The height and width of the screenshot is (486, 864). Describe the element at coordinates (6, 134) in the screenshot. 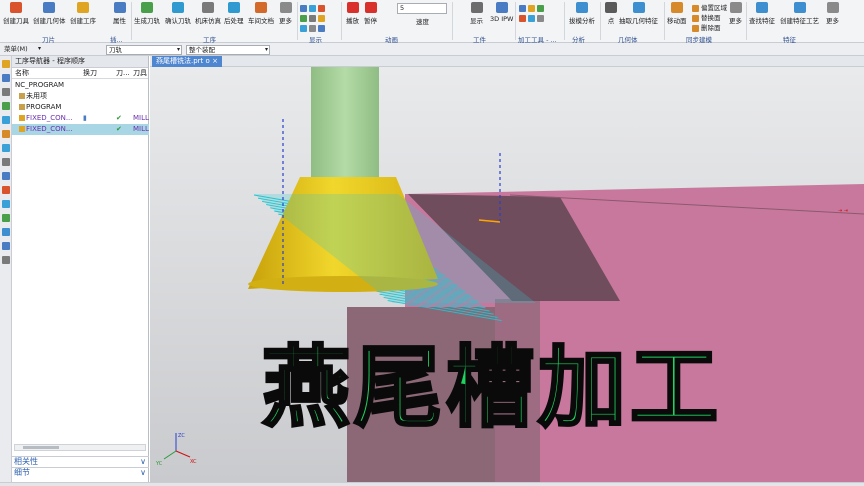

I see `history-tab-icon` at that location.